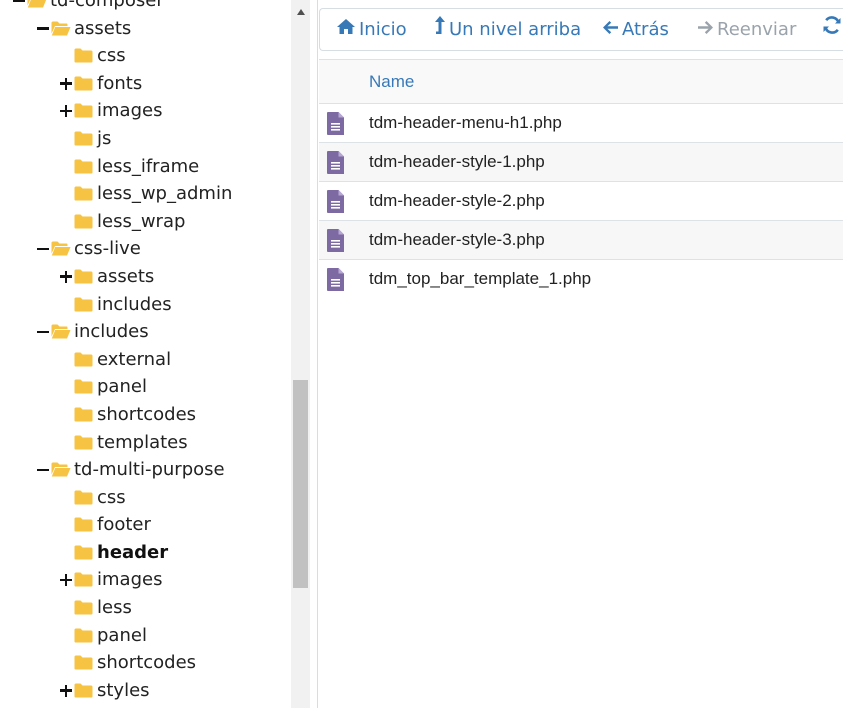 The image size is (843, 708). I want to click on navigation-toolbar: Inicio Un nivel arriba Atrás Reenviar, so click(581, 29).